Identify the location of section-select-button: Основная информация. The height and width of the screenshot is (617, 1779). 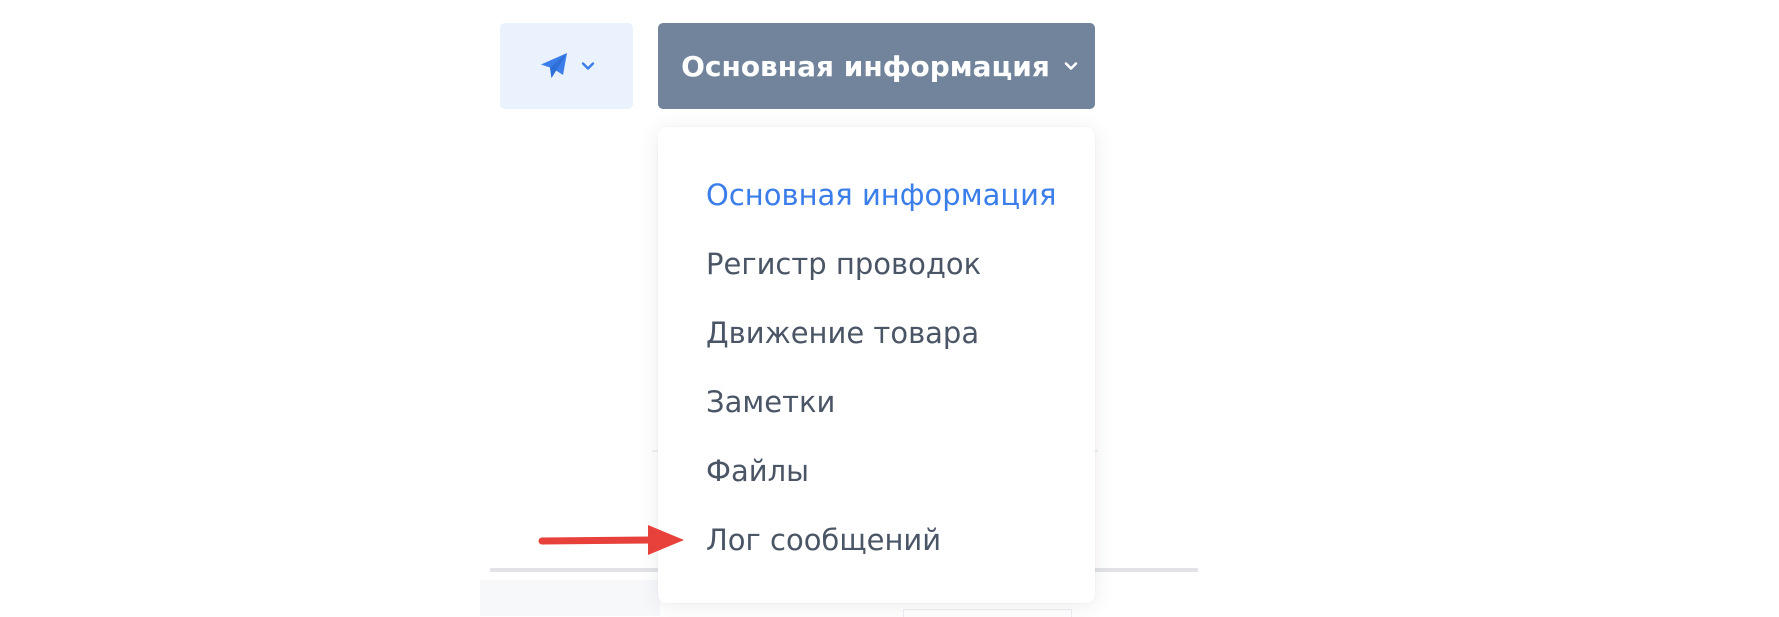
(876, 66).